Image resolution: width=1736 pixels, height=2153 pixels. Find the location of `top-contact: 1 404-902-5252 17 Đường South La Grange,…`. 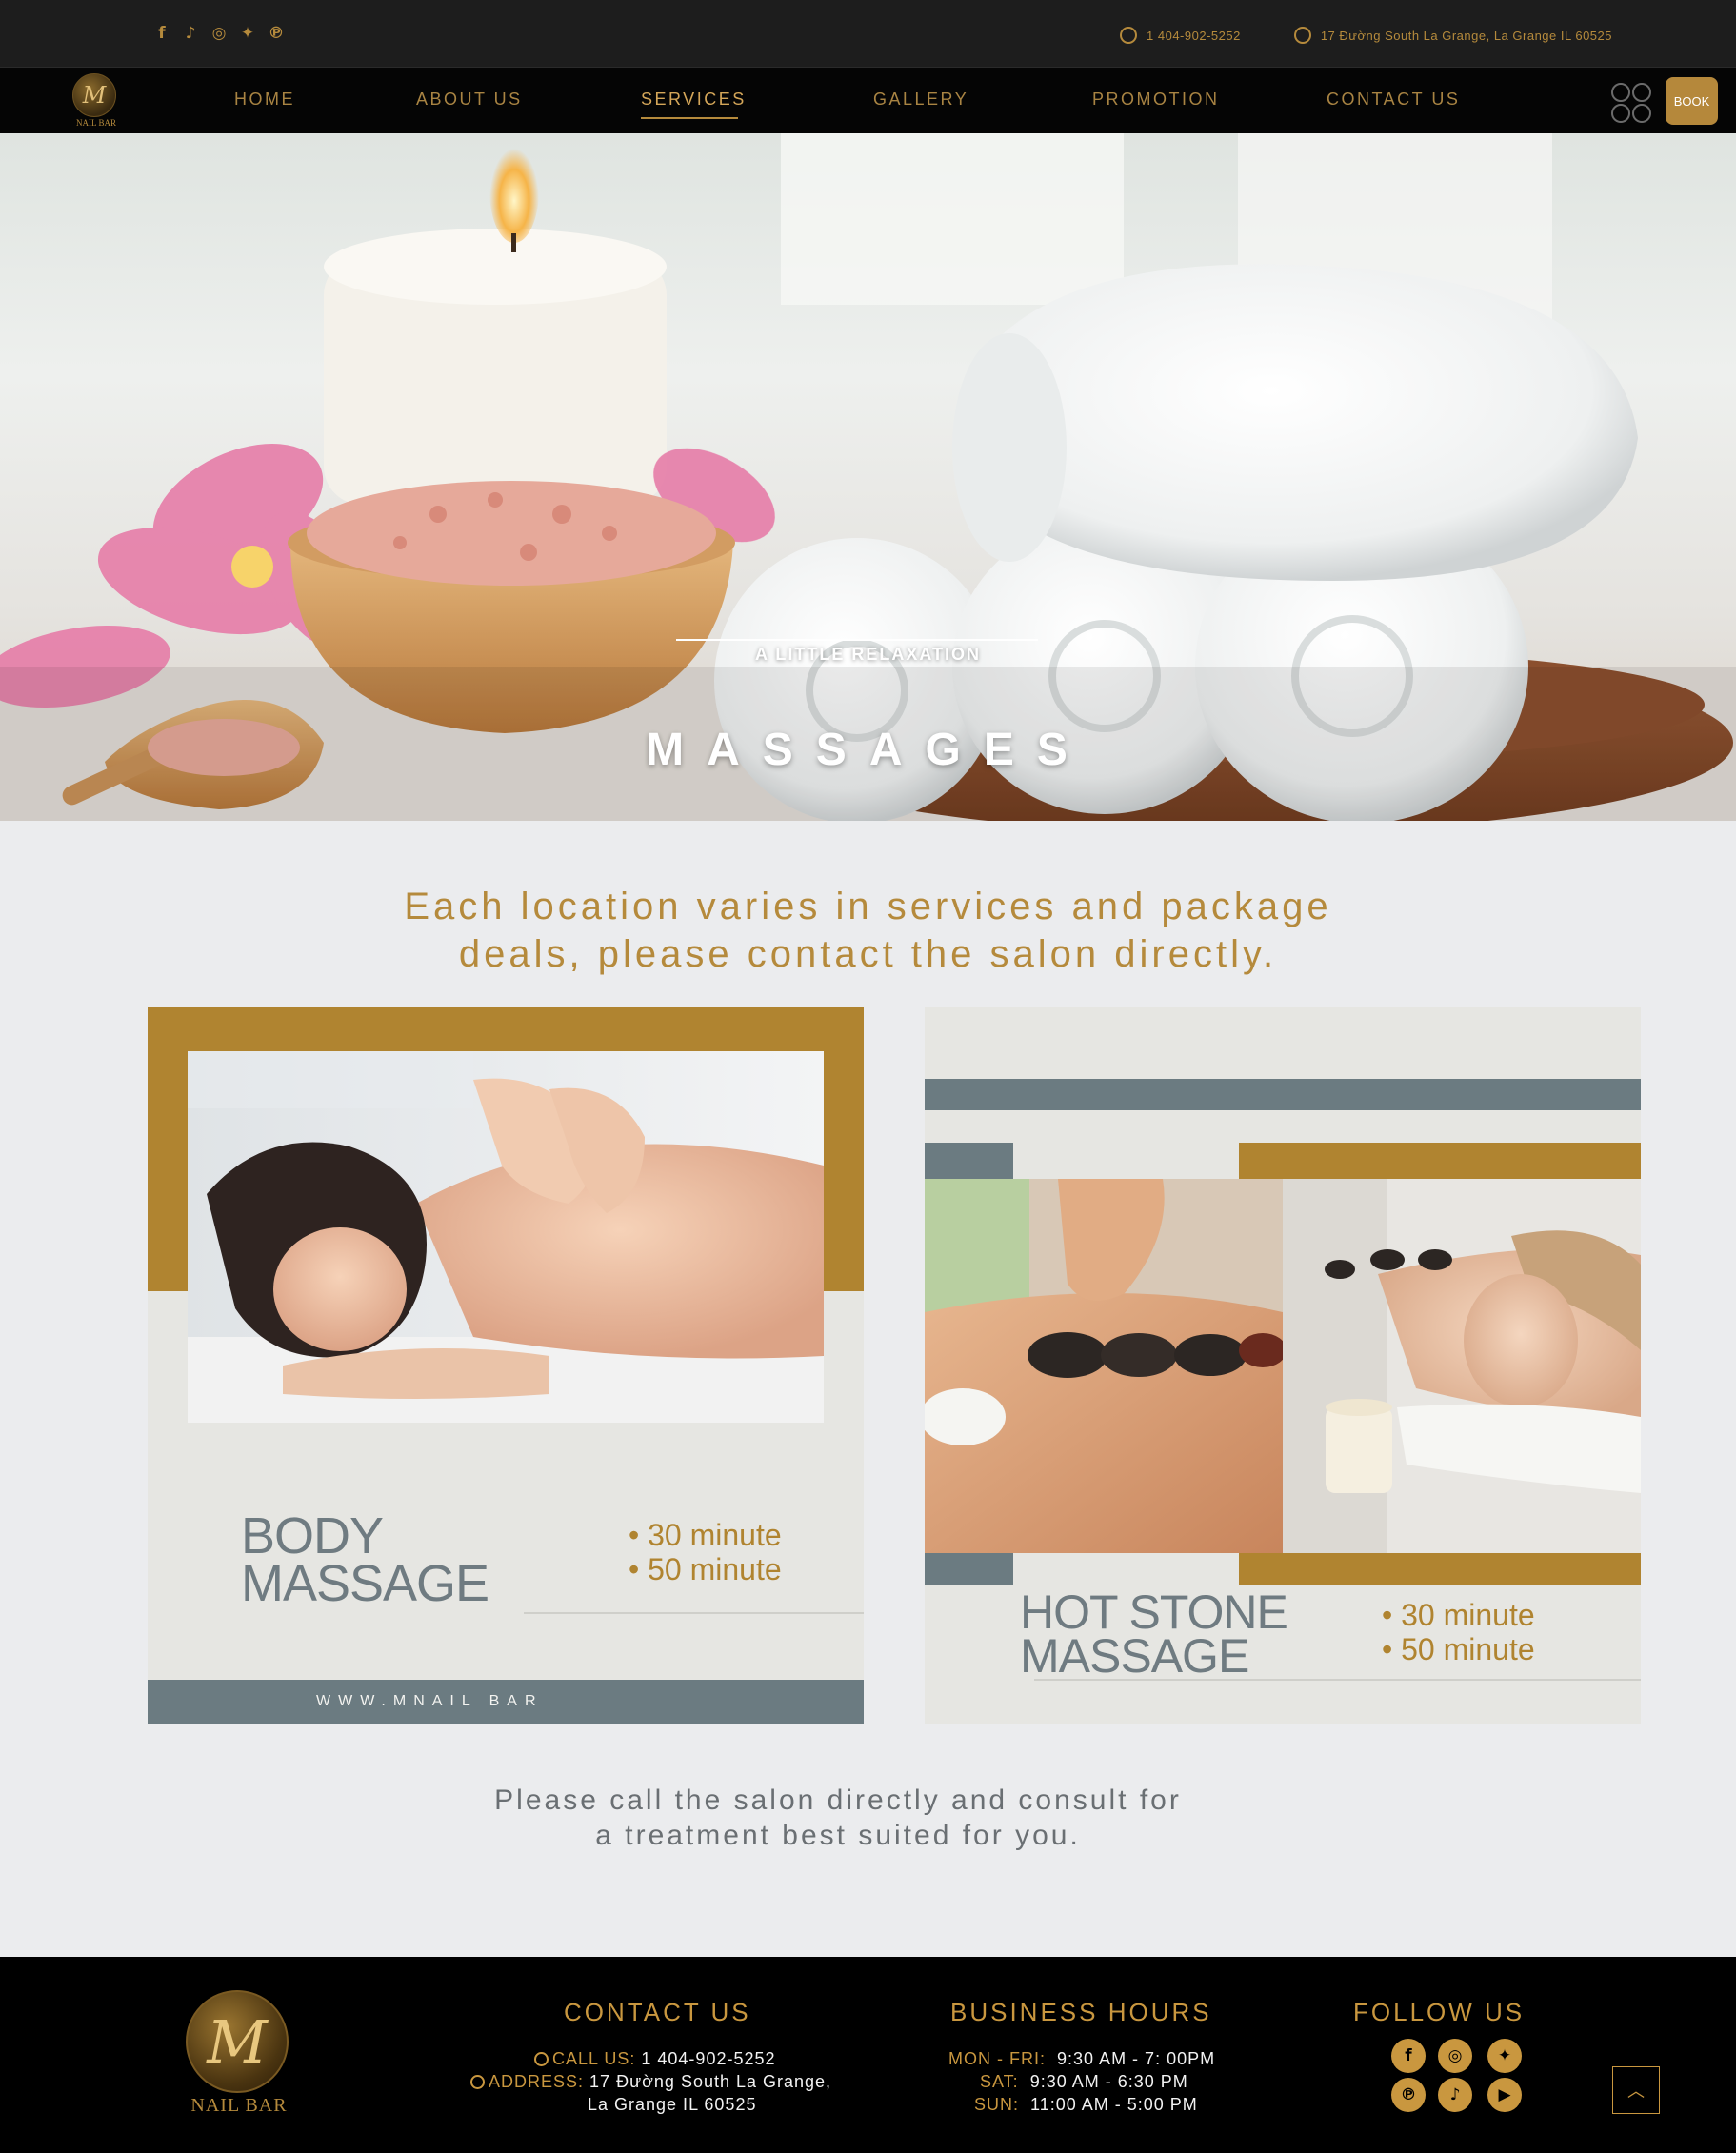

top-contact: 1 404-902-5252 17 Đường South La Grange,… is located at coordinates (1366, 35).